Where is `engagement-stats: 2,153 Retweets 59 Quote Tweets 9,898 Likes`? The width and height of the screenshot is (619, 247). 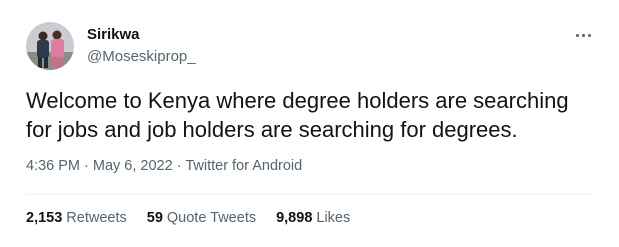
engagement-stats: 2,153 Retweets 59 Quote Tweets 9,898 Likes is located at coordinates (198, 218).